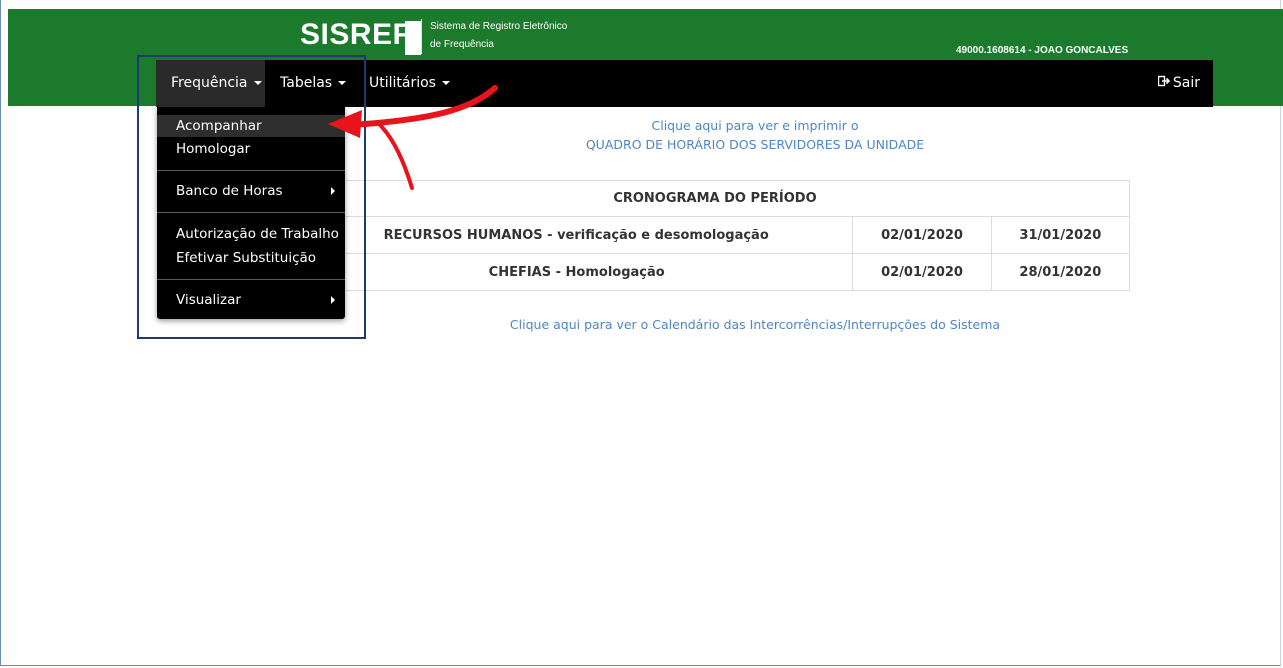 The width and height of the screenshot is (1283, 668). Describe the element at coordinates (499, 26) in the screenshot. I see `system-subtitle-line1: Sistema de Registro Eletrônico` at that location.